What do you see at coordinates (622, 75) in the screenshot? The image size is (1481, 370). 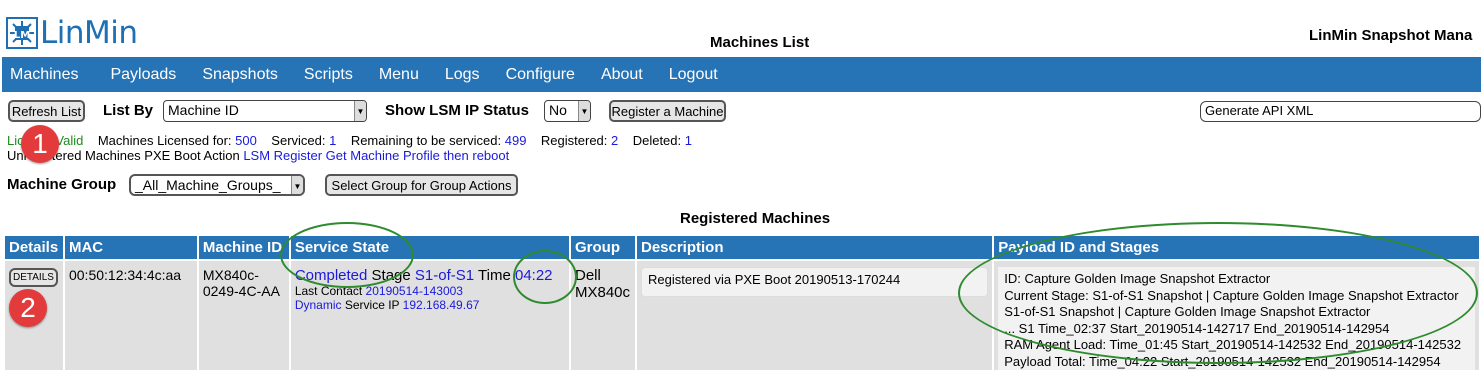 I see `nav-about: About` at bounding box center [622, 75].